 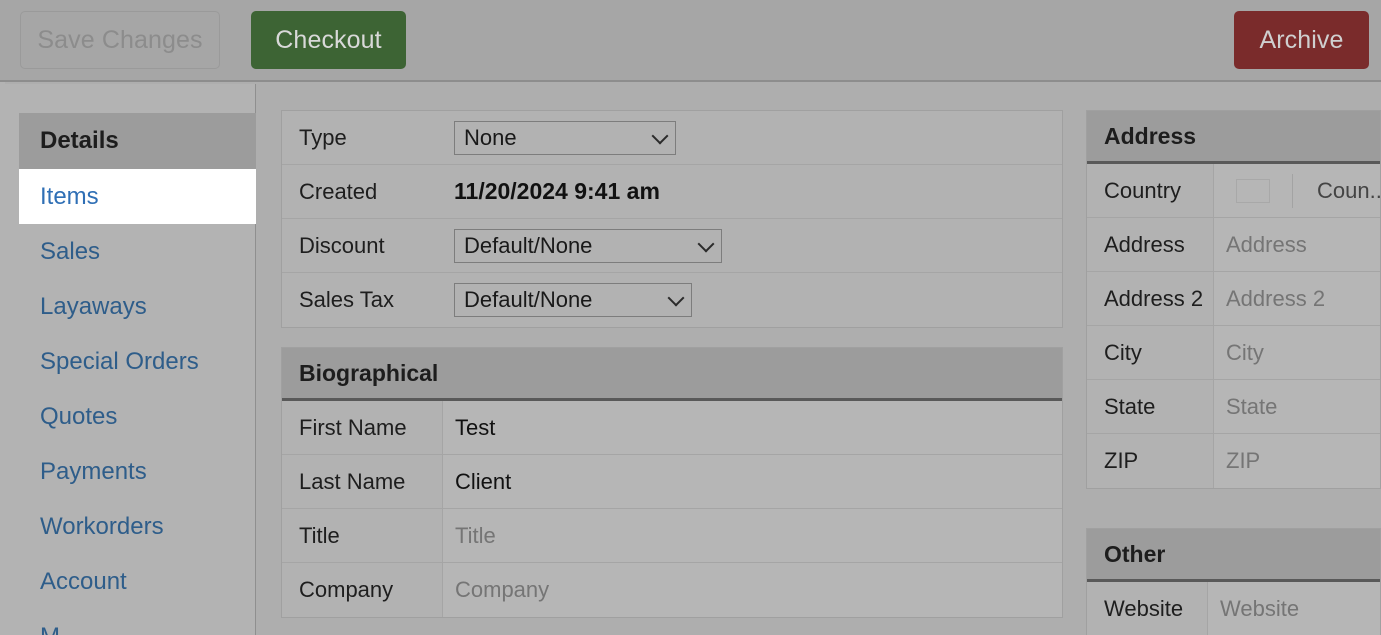 I want to click on sidebar-item-layaways: Layaways, so click(x=137, y=306).